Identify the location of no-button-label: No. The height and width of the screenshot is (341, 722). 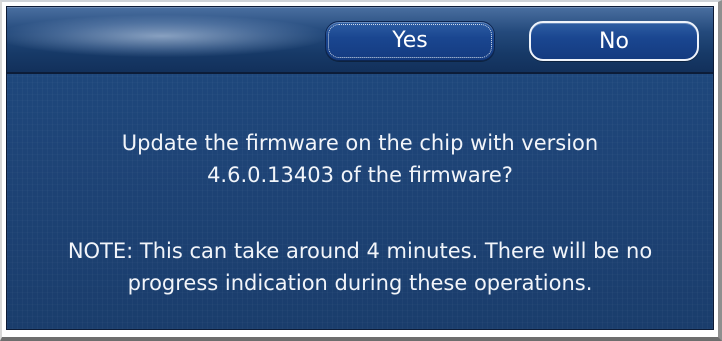
(614, 41).